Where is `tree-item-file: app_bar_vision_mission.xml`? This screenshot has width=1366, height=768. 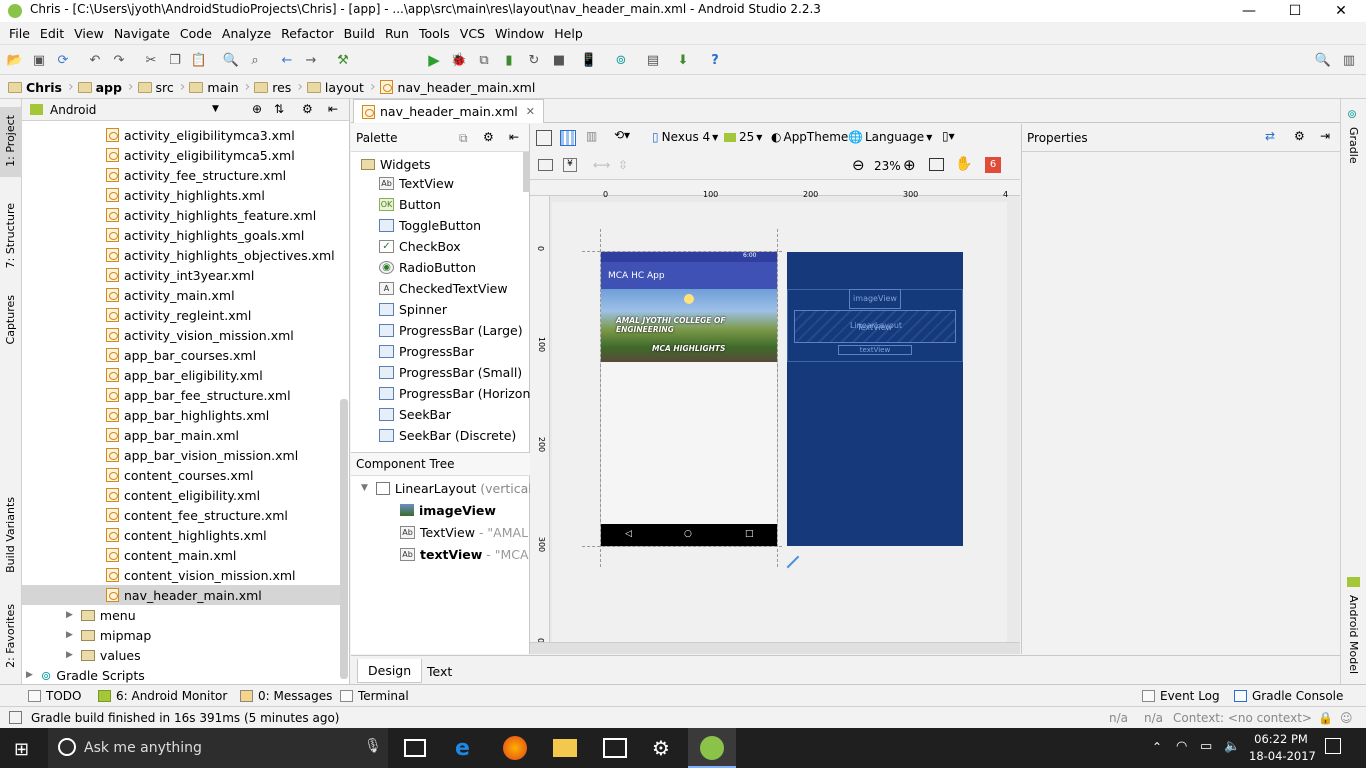 tree-item-file: app_bar_vision_mission.xml is located at coordinates (202, 455).